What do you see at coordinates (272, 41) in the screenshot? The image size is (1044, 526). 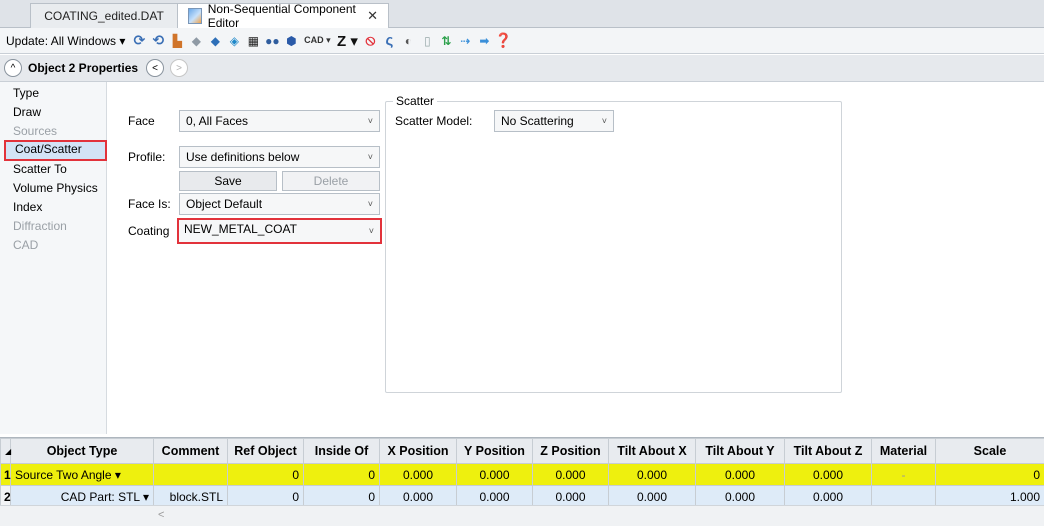 I see `dots-icon: ●●` at bounding box center [272, 41].